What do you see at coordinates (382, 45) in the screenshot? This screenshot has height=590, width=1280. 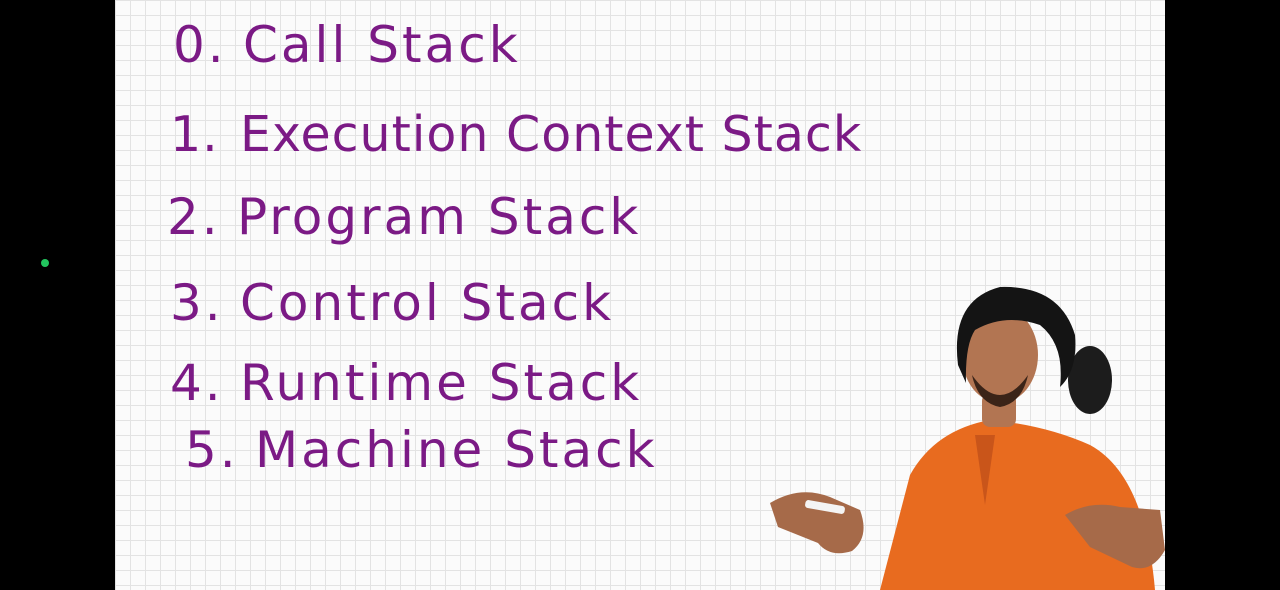 I see `item-label: Call Stack` at bounding box center [382, 45].